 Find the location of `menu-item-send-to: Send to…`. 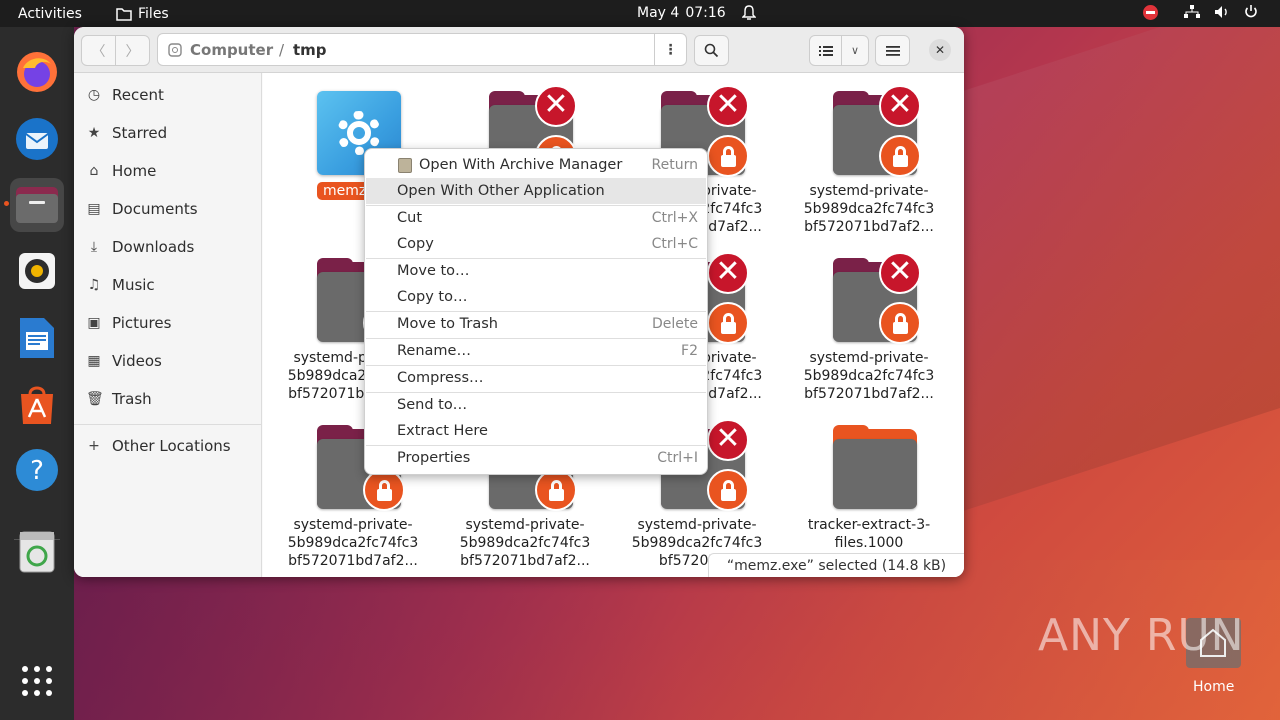

menu-item-send-to: Send to… is located at coordinates (536, 405).